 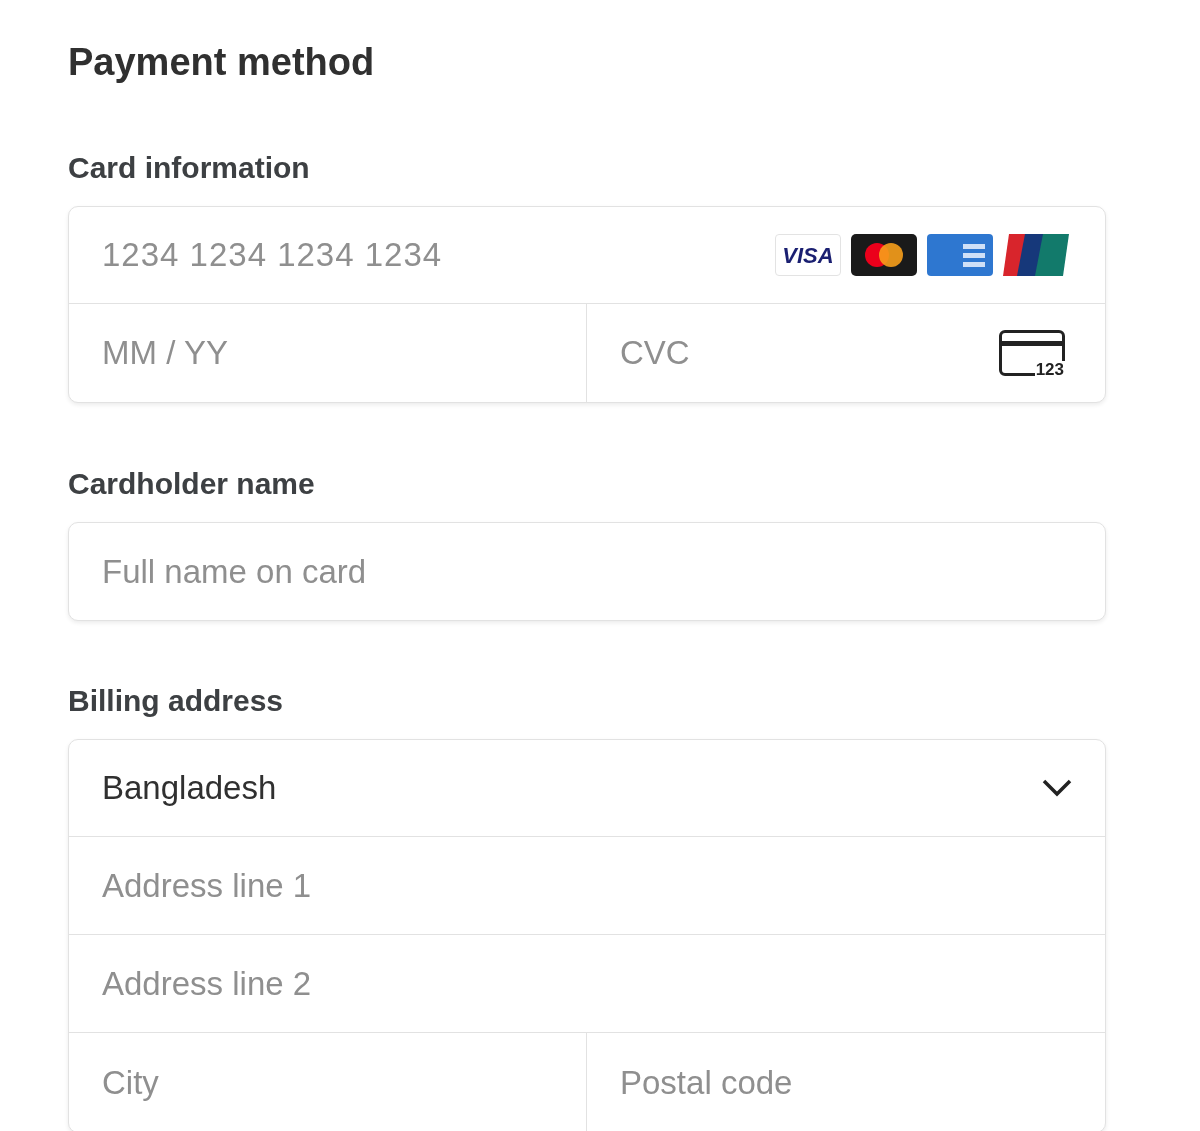 I want to click on chevron-down-icon, so click(x=1057, y=788).